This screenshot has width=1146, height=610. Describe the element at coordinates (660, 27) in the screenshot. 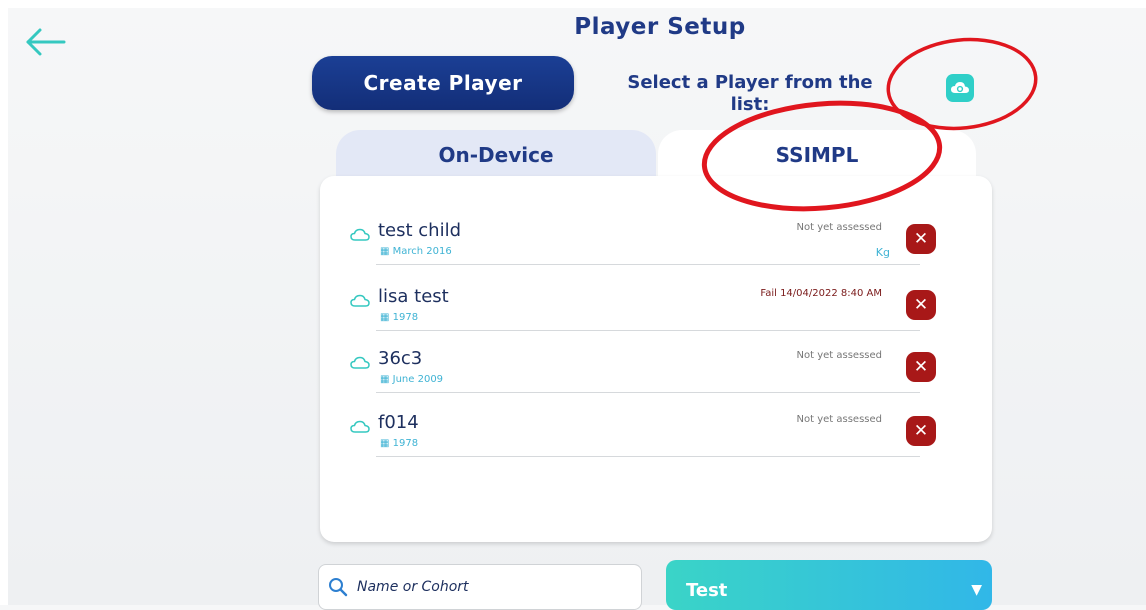

I see `page-title: Player Setup` at that location.